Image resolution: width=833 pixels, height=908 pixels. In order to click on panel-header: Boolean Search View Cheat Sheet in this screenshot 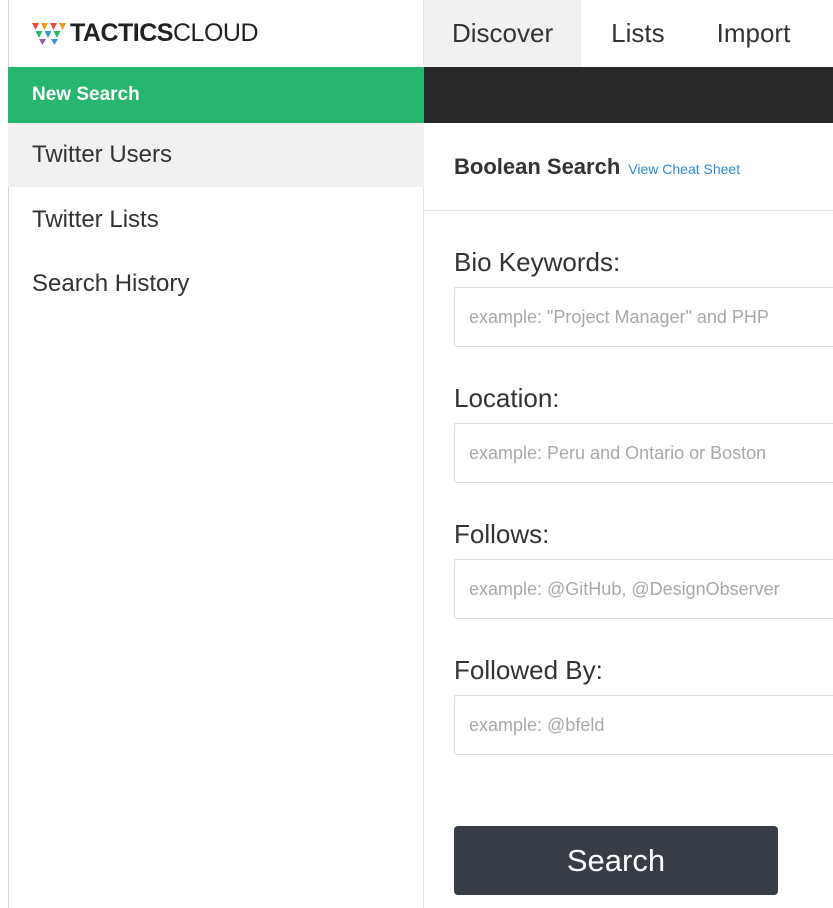, I will do `click(628, 167)`.